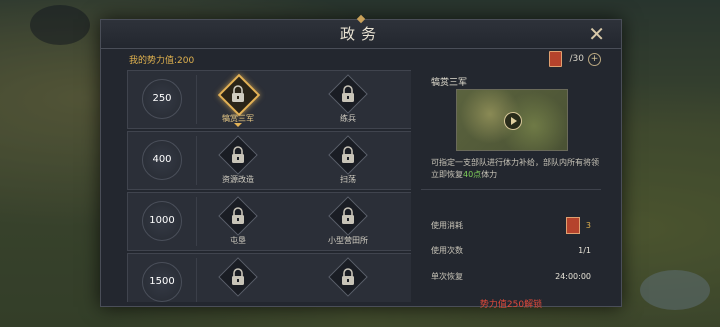  I want to click on add-stamina-button: +, so click(594, 59).